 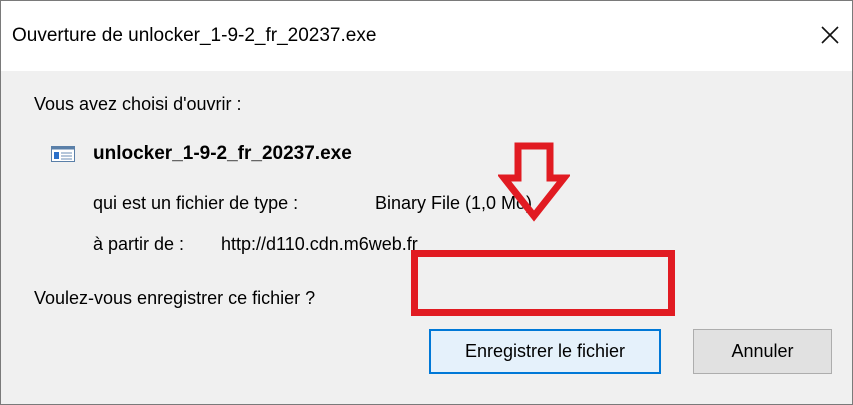 What do you see at coordinates (63, 154) in the screenshot?
I see `executable-file-icon` at bounding box center [63, 154].